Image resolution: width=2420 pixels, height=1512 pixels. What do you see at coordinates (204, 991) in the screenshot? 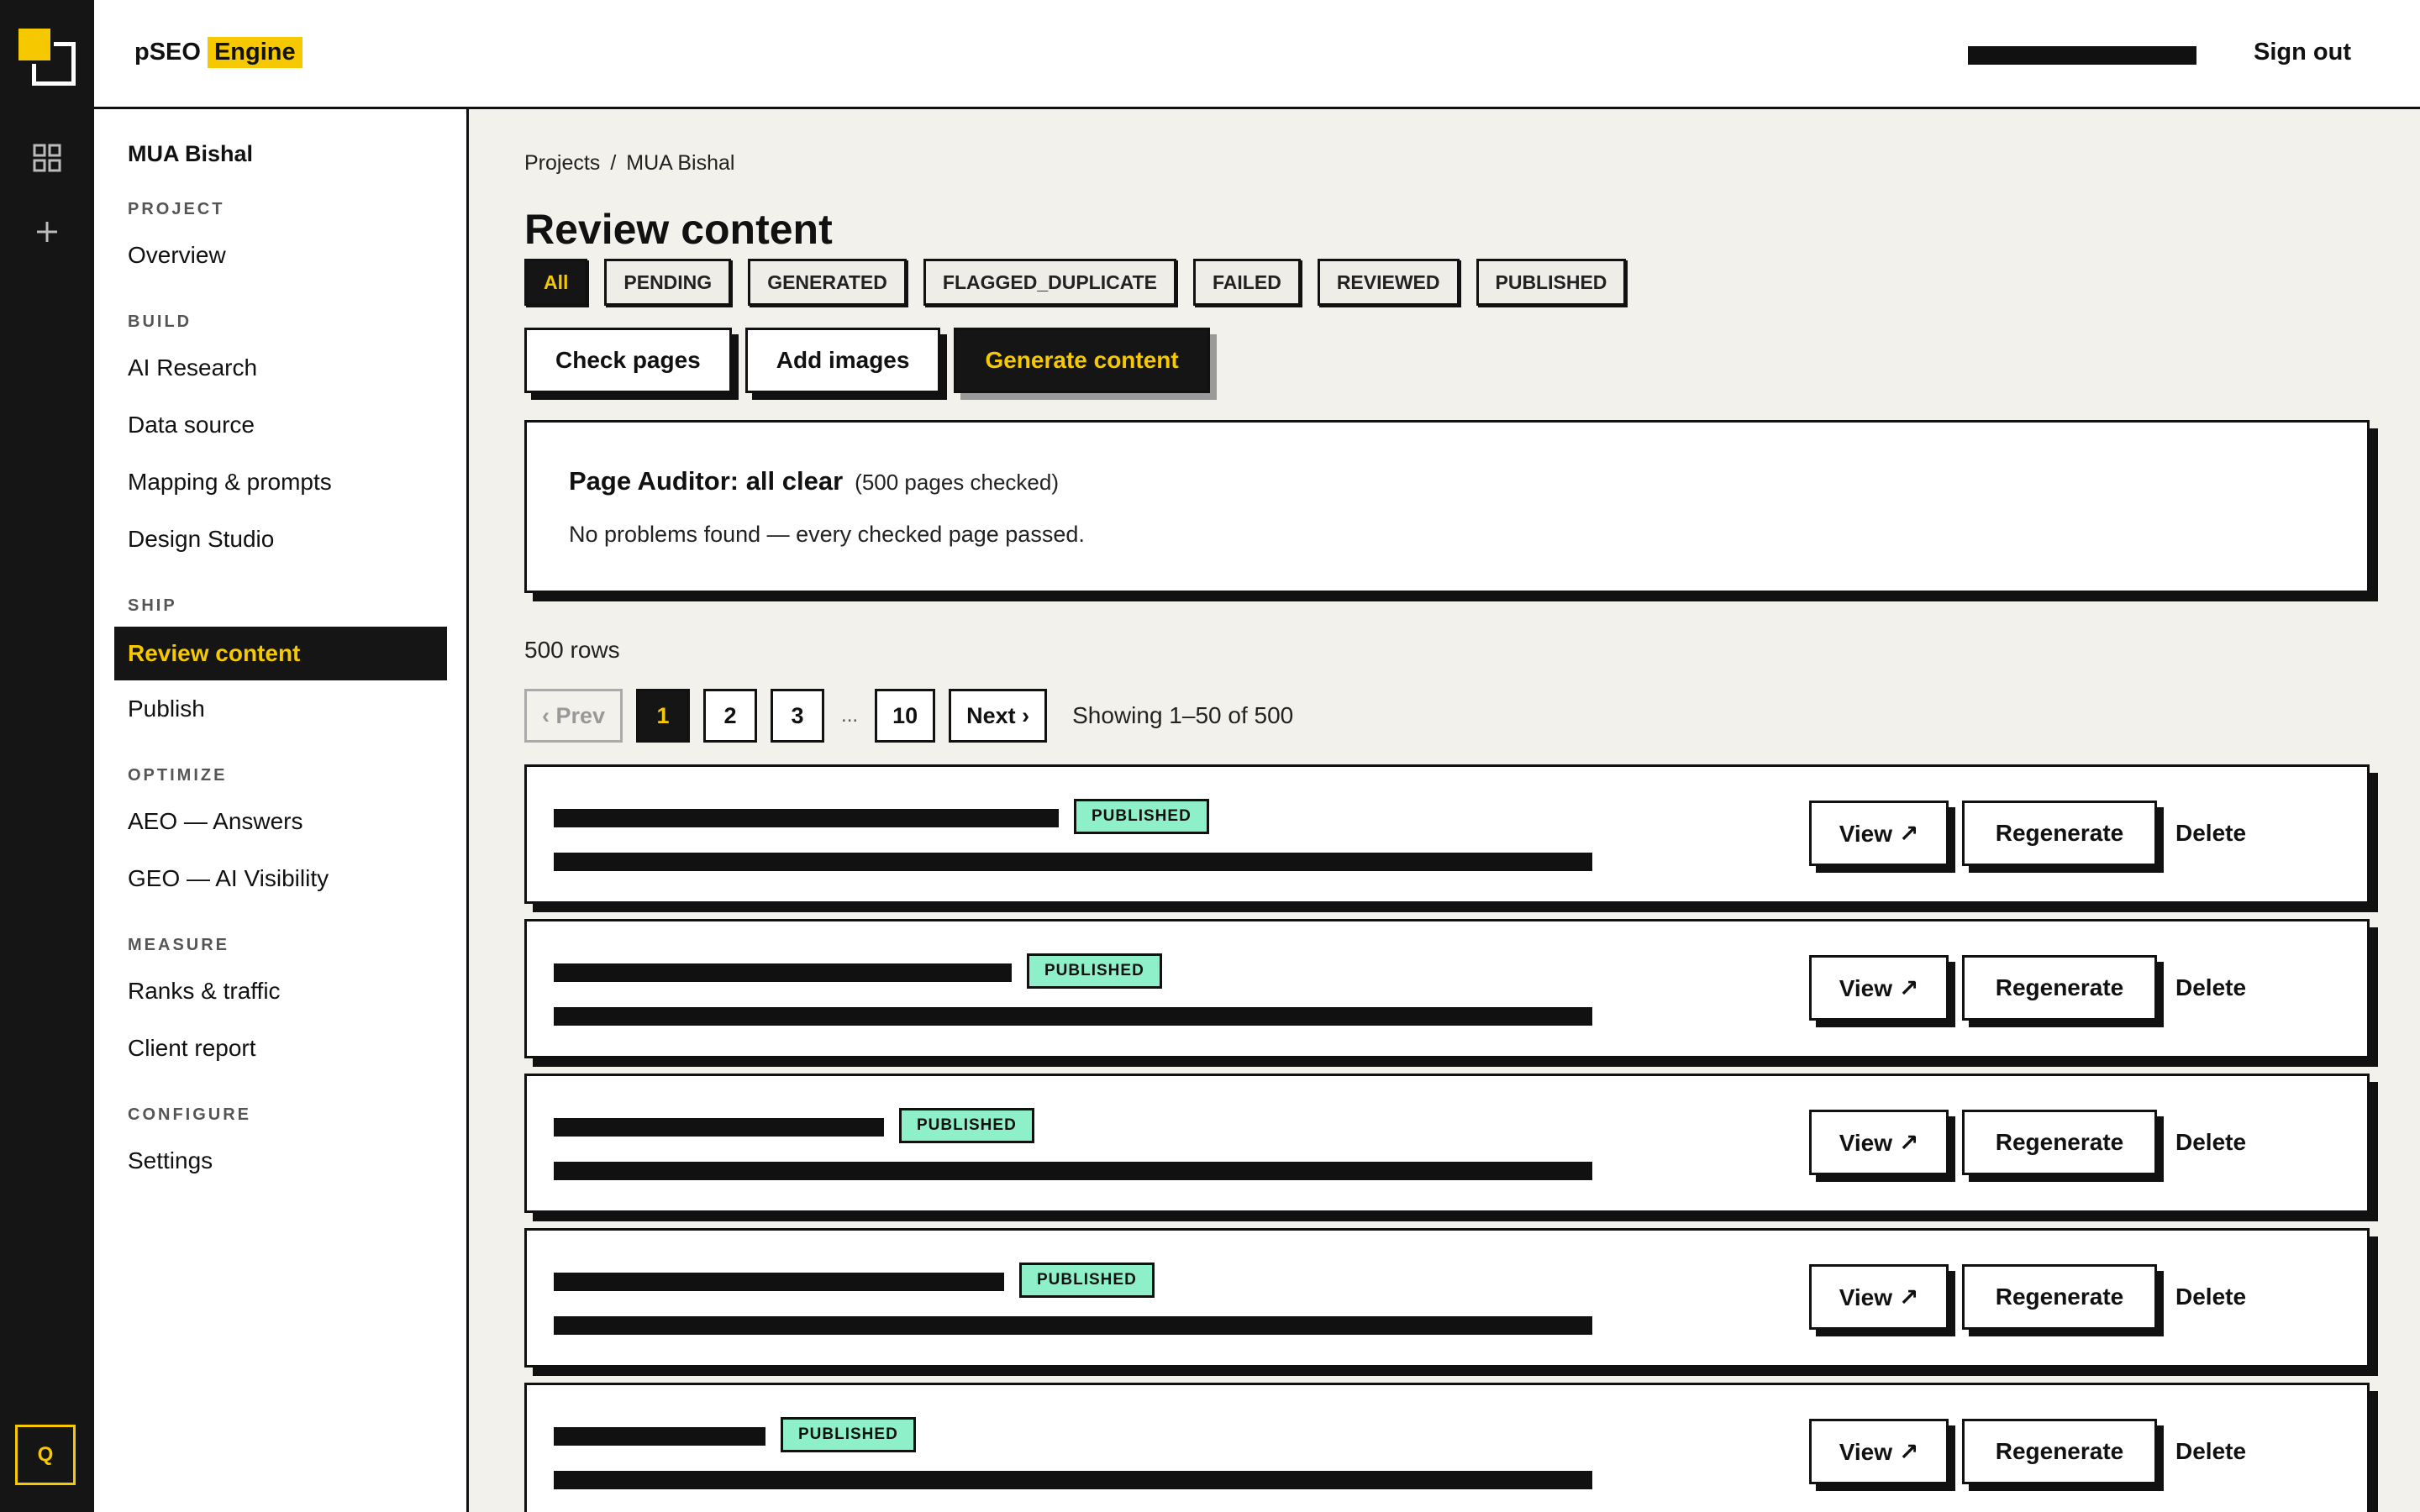
I see `sidebar-item-ranks-traffic: Ranks & traffic` at bounding box center [204, 991].